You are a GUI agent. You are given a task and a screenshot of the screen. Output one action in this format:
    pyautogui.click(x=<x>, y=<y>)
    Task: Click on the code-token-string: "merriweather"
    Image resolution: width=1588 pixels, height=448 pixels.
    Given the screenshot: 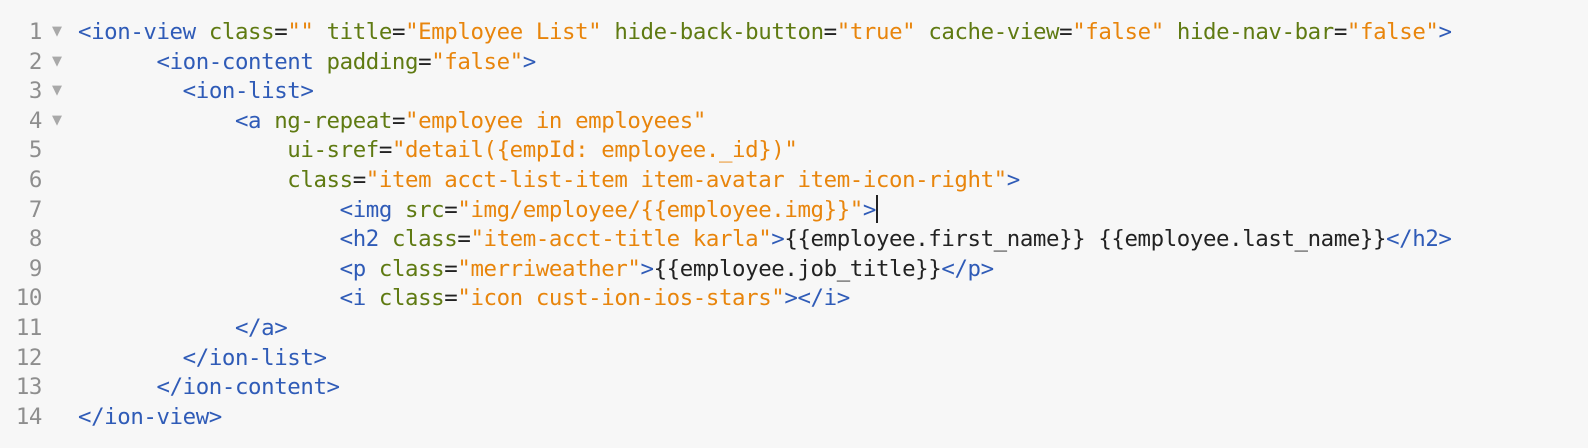 What is the action you would take?
    pyautogui.click(x=549, y=268)
    